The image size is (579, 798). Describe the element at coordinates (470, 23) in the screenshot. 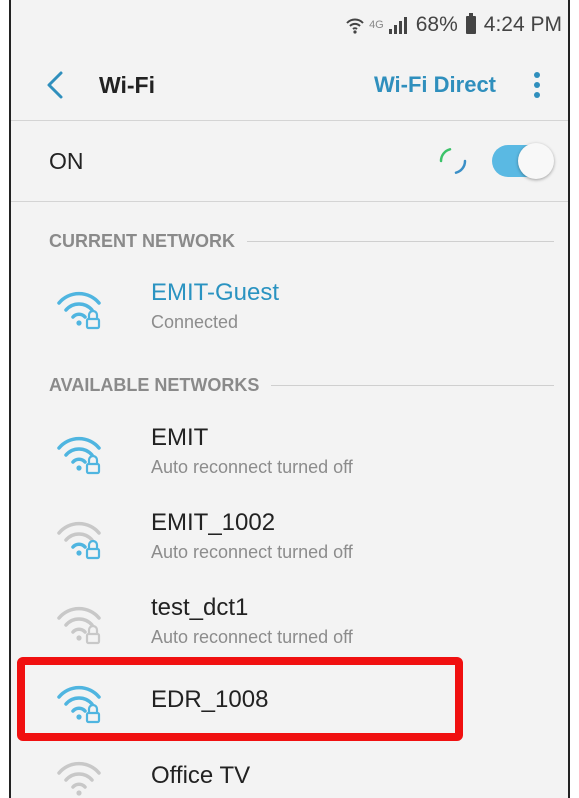

I see `battery-icon` at that location.